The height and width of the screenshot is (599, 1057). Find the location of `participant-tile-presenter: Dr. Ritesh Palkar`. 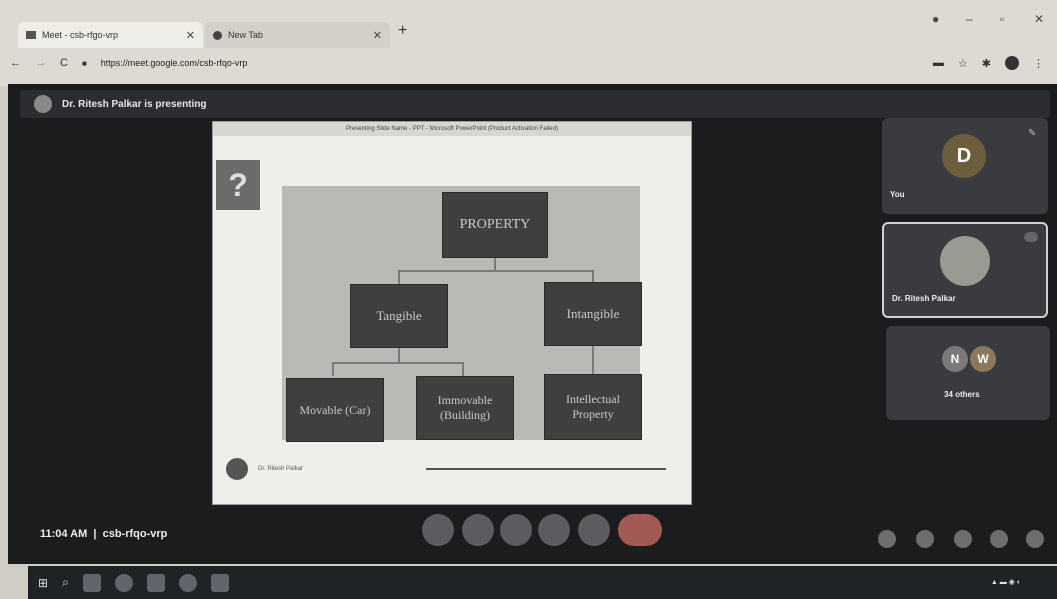

participant-tile-presenter: Dr. Ritesh Palkar is located at coordinates (965, 270).